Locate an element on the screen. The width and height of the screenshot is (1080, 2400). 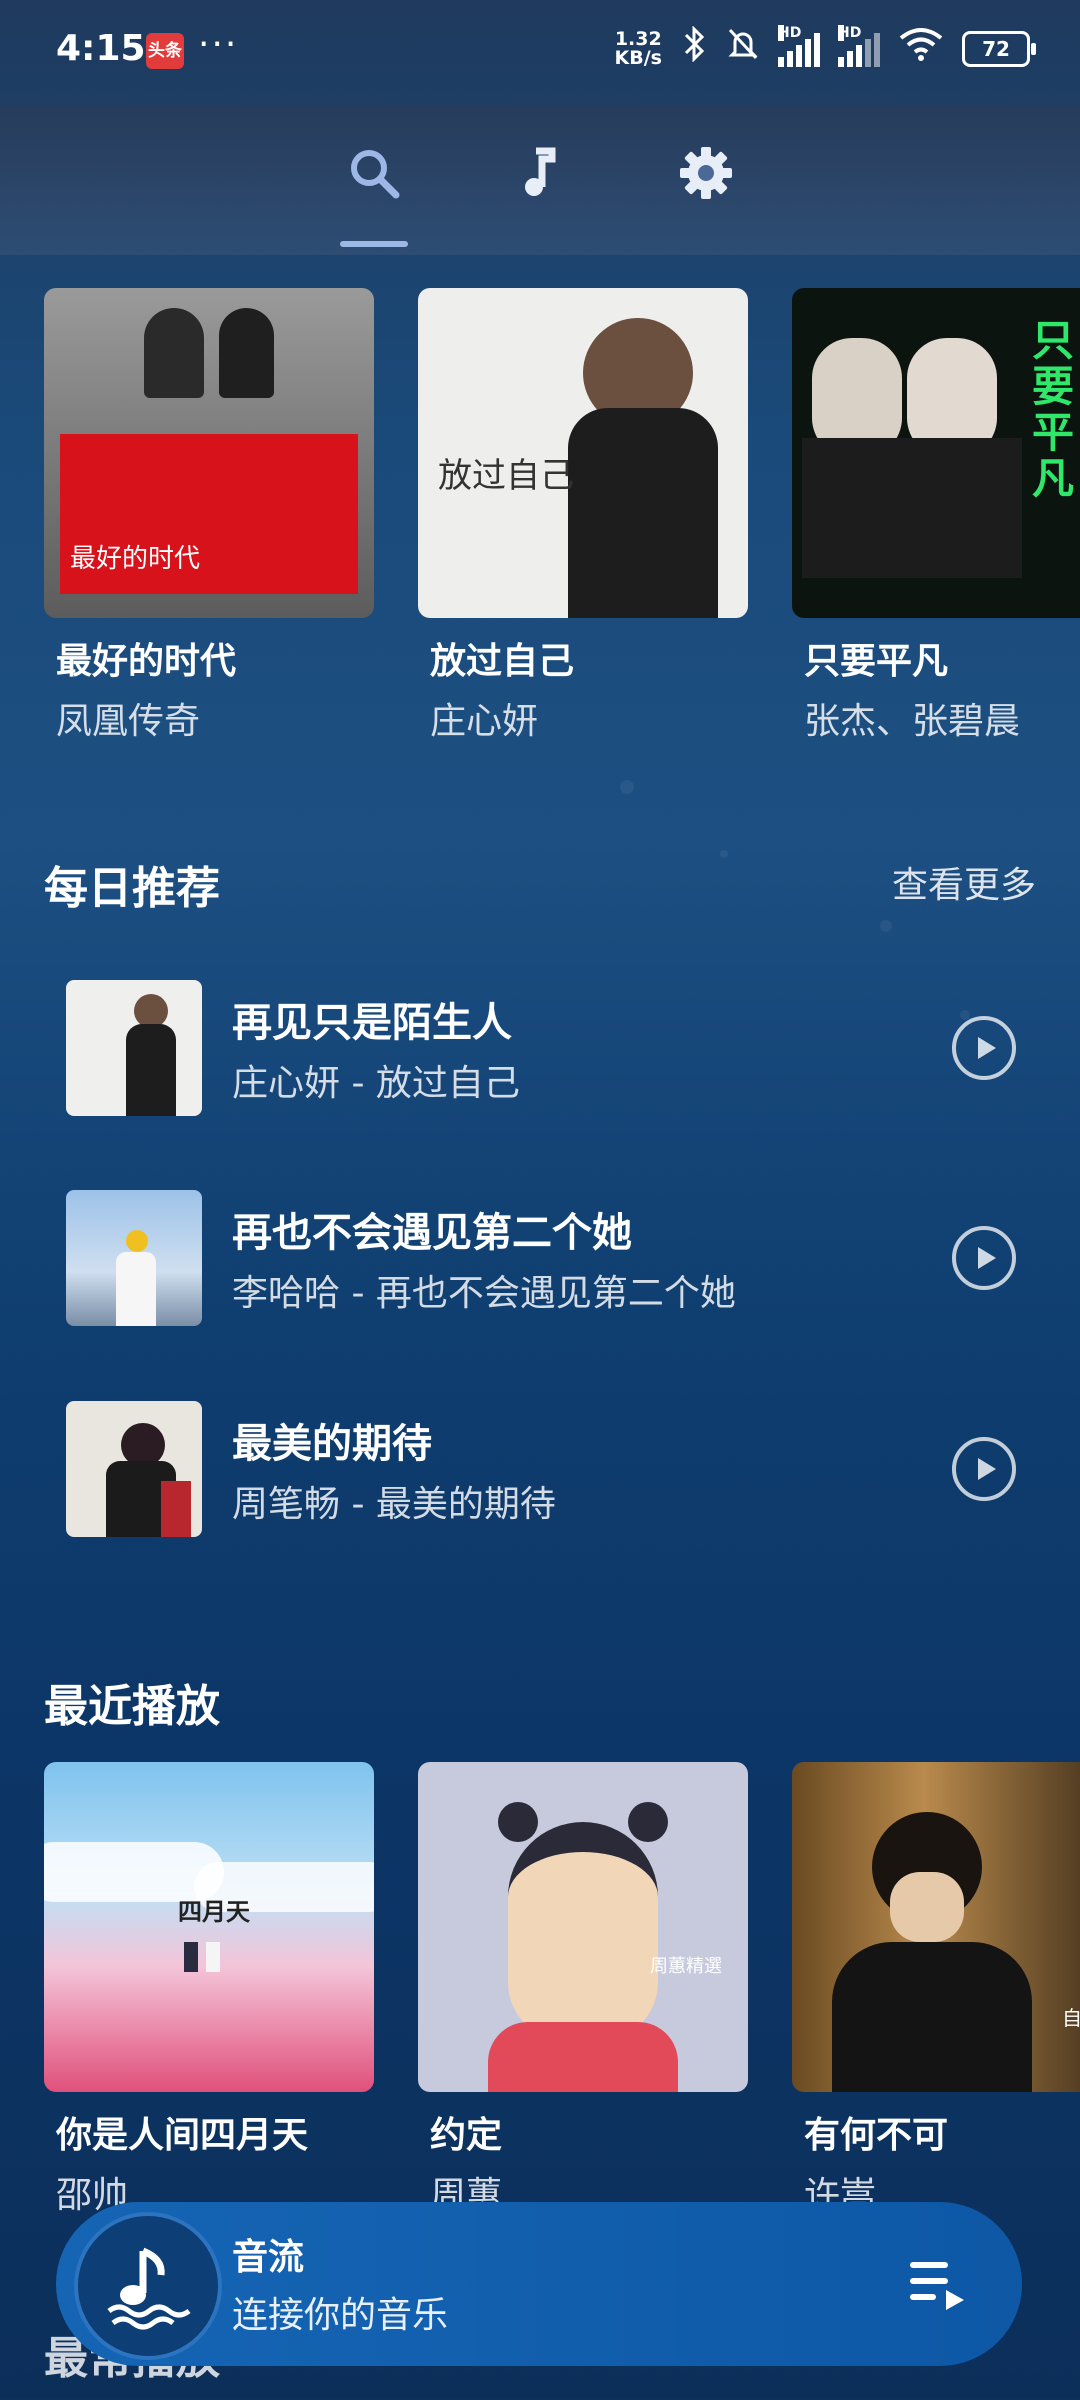
mute-bell-icon is located at coordinates (743, 48).